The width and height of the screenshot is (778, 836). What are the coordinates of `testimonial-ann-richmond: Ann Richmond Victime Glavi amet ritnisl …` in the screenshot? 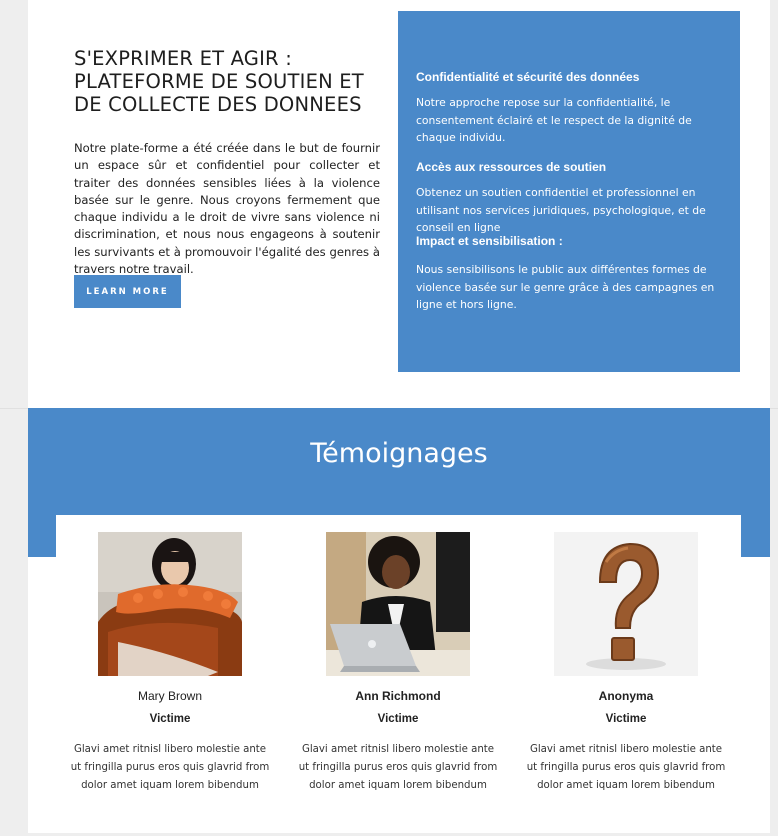 It's located at (398, 663).